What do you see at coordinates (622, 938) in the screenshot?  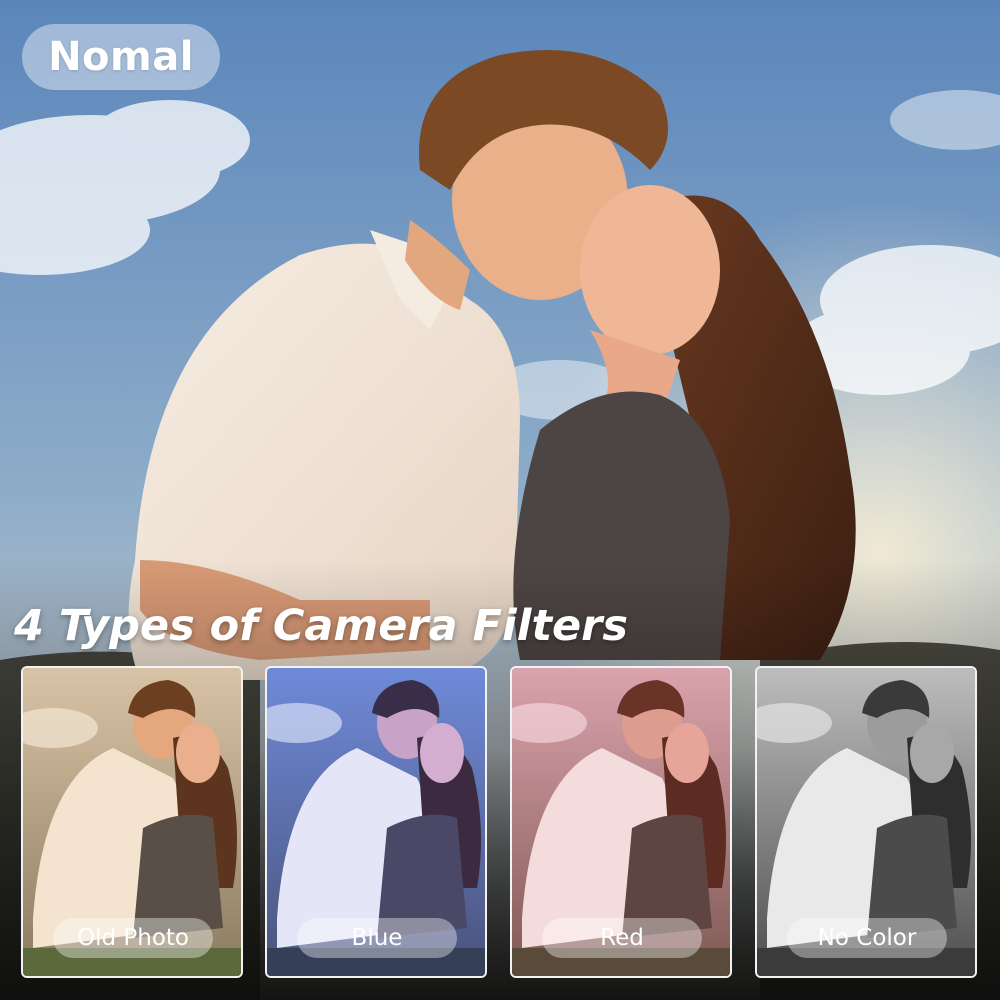 I see `filter-label-red: Red` at bounding box center [622, 938].